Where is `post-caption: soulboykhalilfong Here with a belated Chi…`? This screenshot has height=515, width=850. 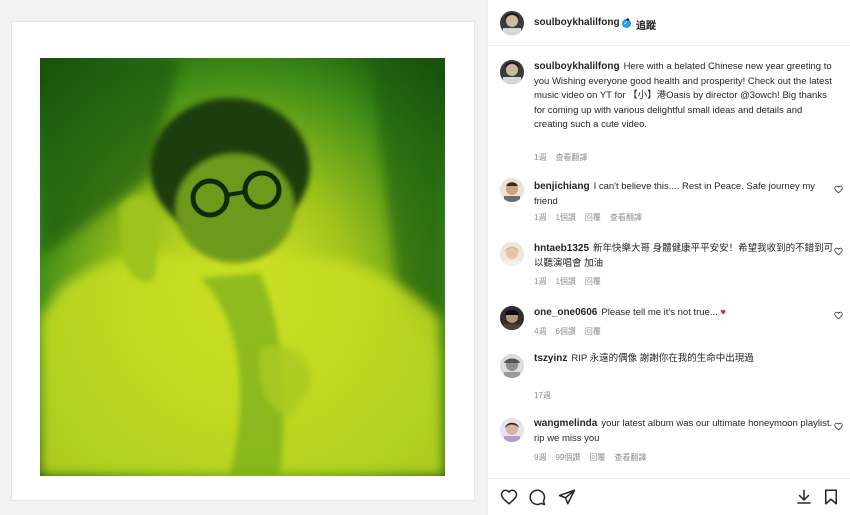 post-caption: soulboykhalilfong Here with a belated Chi… is located at coordinates (684, 96).